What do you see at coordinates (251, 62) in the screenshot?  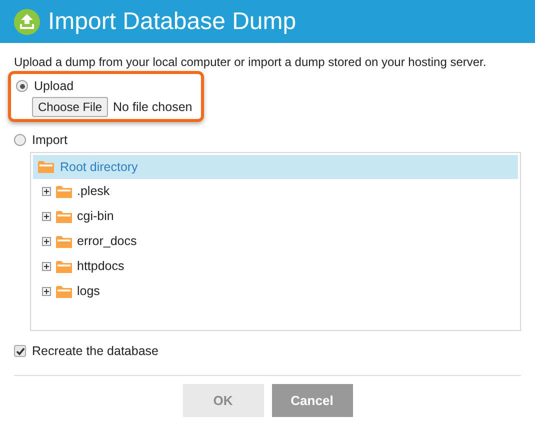 I see `description: Upload a dump from your local computer or import a dump stored on your hosting server.` at bounding box center [251, 62].